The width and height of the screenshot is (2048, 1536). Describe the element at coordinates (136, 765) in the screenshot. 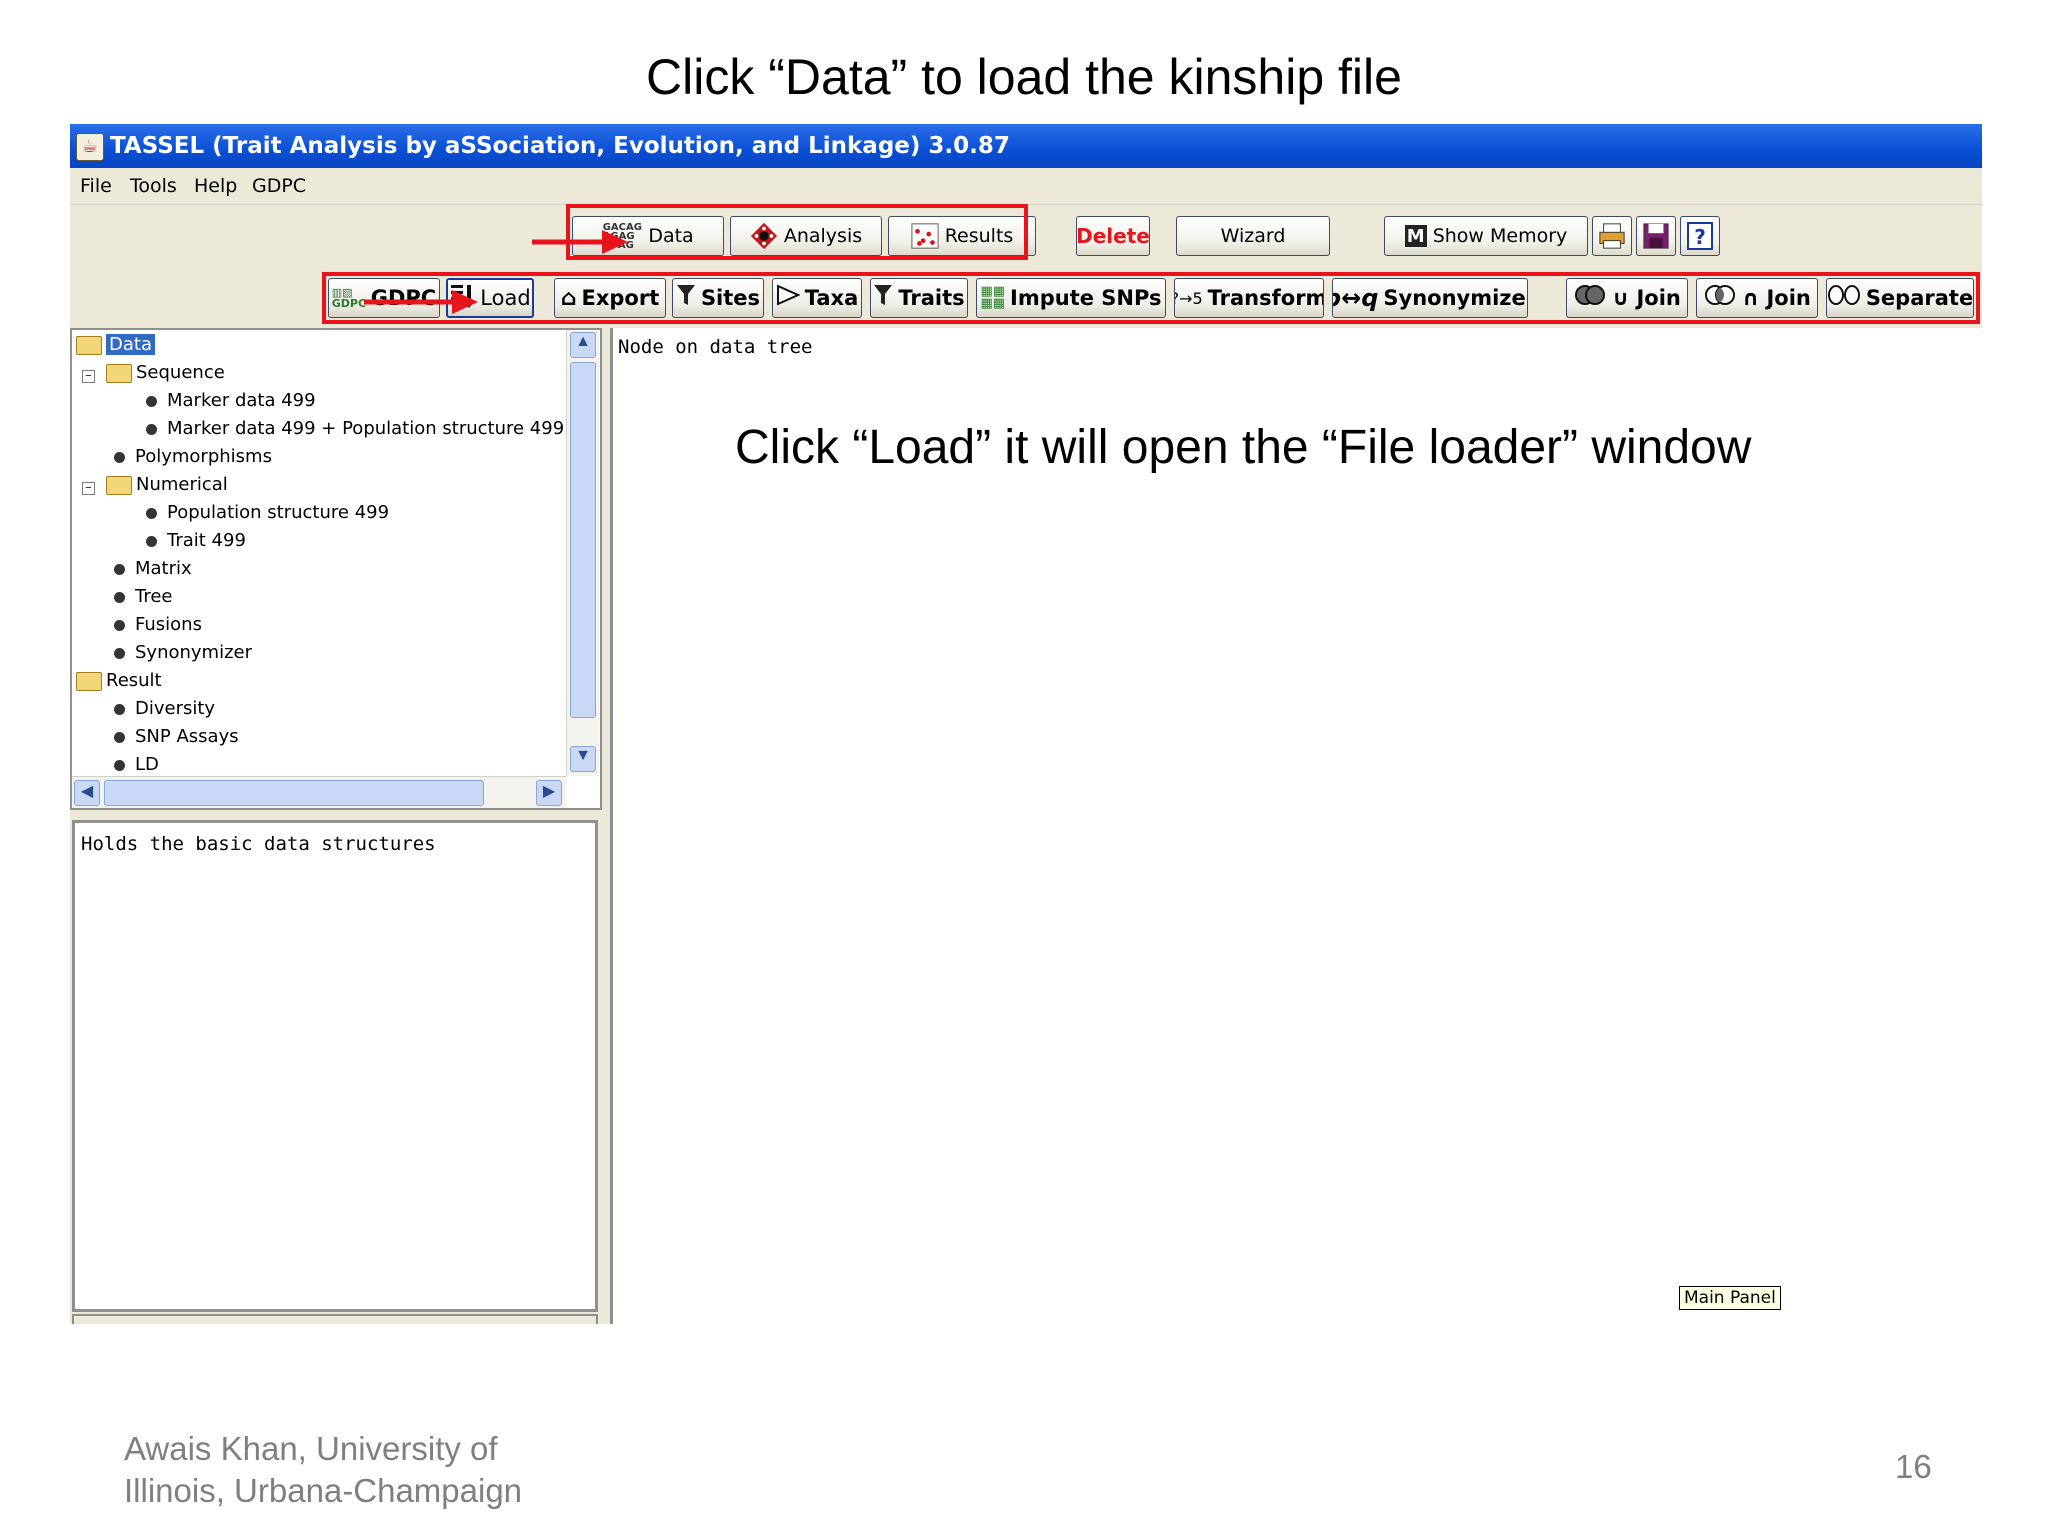

I see `tree-node-ld: LD` at that location.